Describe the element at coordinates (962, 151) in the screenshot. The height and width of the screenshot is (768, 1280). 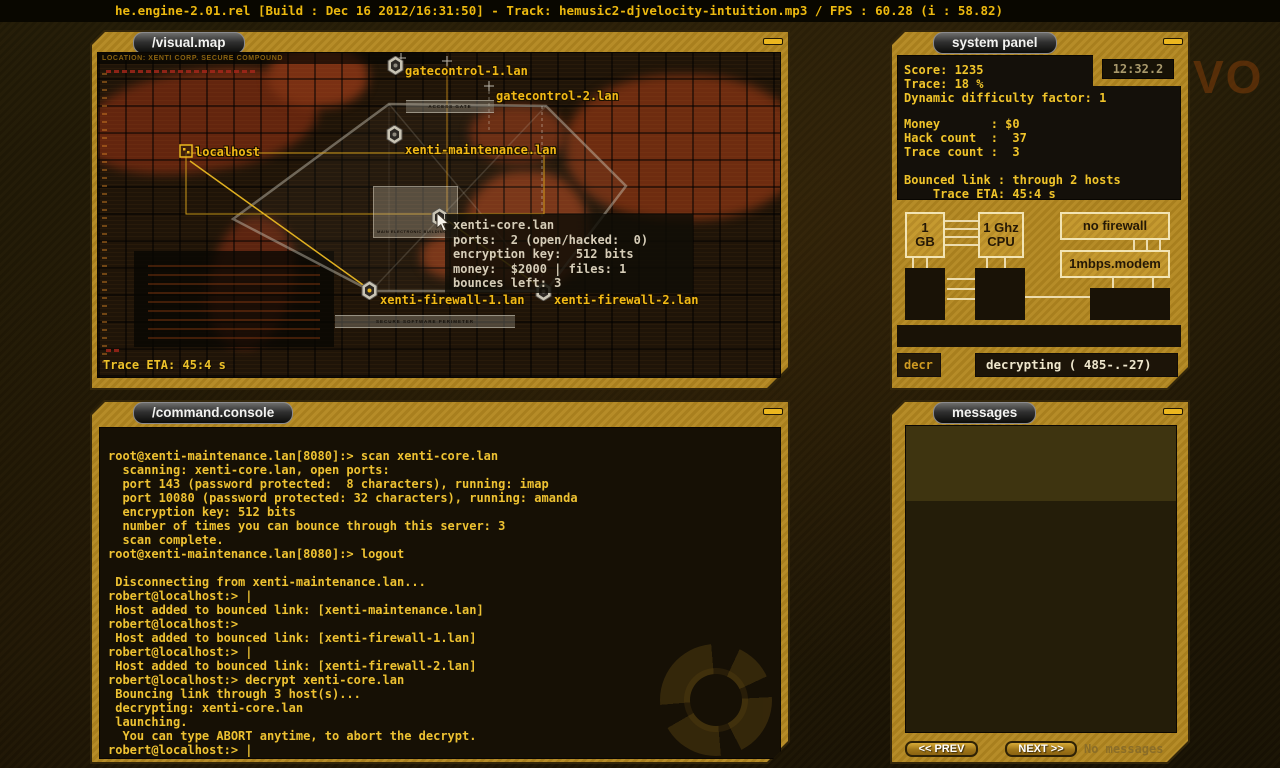
I see `stat-line: Trace count : 3` at that location.